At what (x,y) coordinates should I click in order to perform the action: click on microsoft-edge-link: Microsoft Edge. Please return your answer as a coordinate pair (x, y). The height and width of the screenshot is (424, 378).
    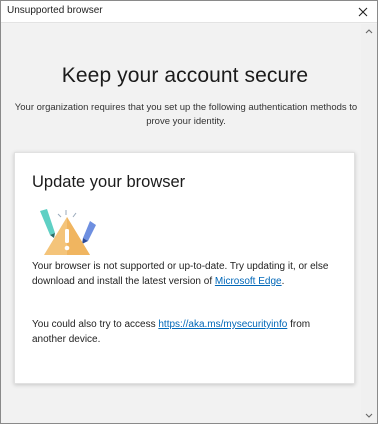
    Looking at the image, I should click on (248, 281).